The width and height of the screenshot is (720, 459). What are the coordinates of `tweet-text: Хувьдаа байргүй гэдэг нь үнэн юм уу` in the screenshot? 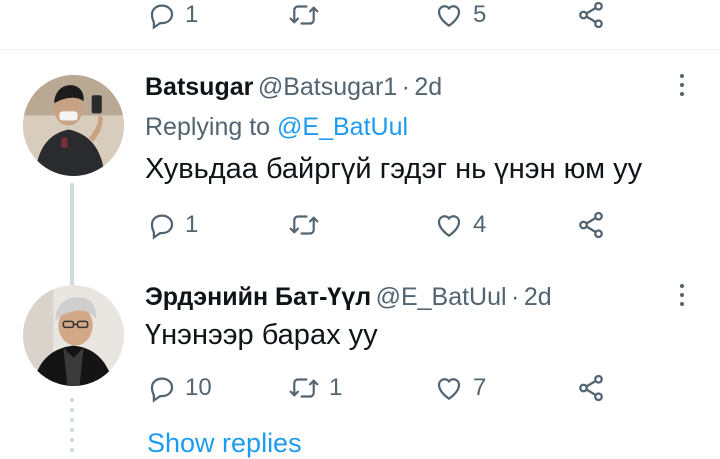 It's located at (394, 169).